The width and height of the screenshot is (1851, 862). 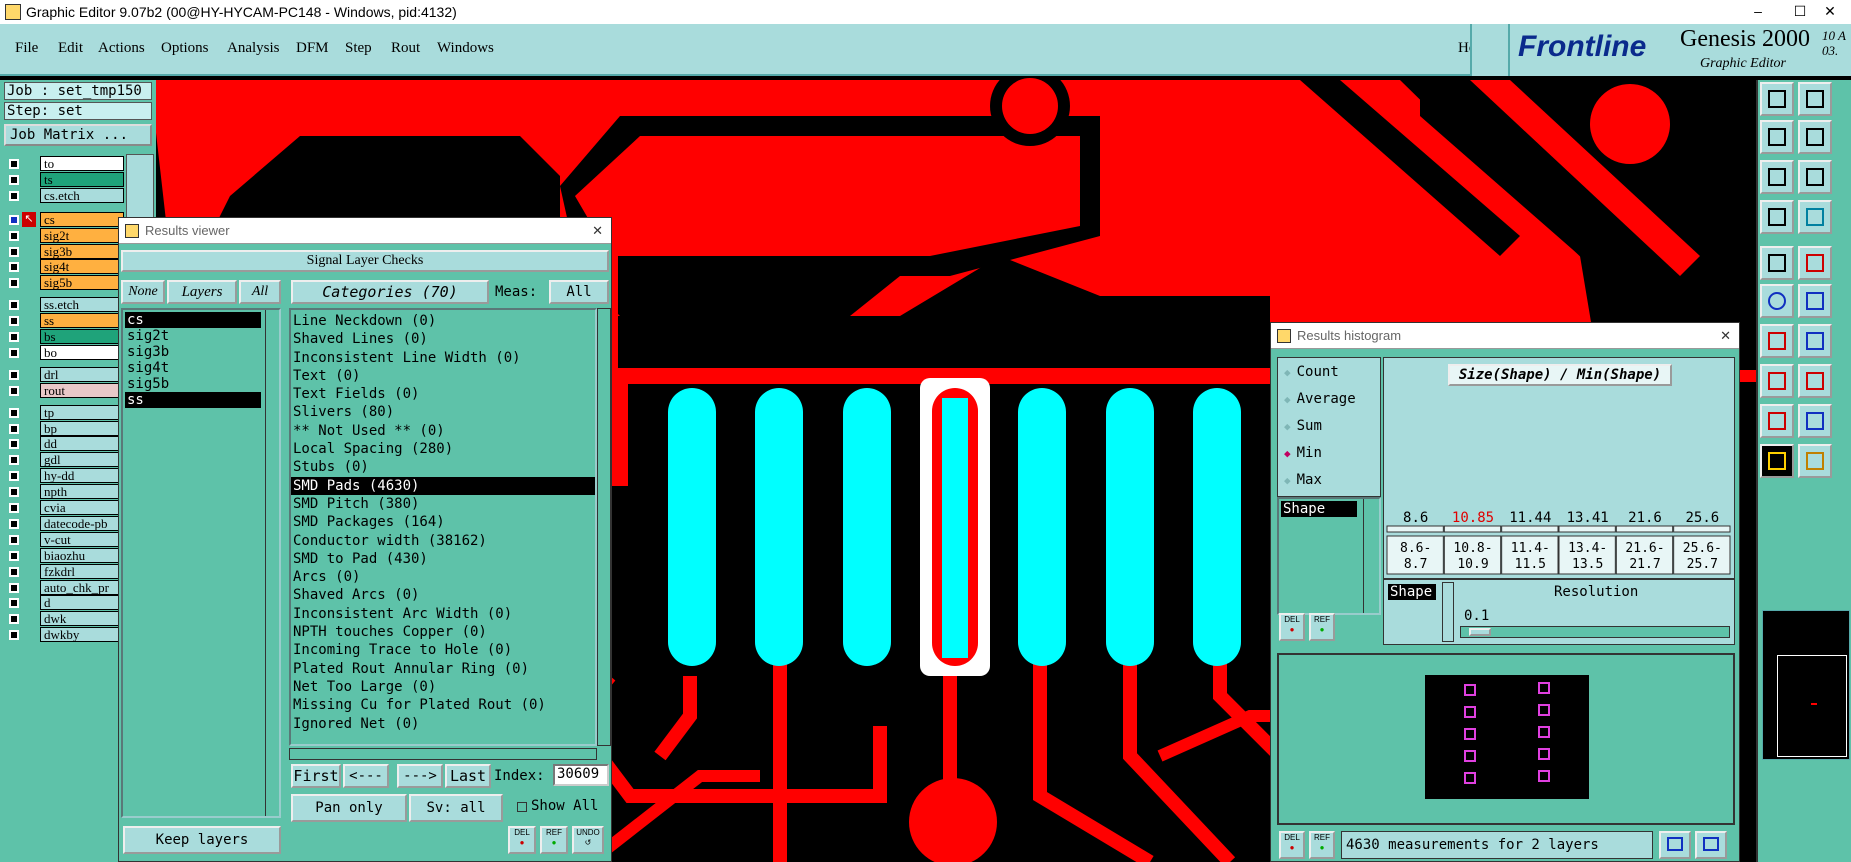 I want to click on category-item: NPTH touches Copper (0), so click(x=443, y=632).